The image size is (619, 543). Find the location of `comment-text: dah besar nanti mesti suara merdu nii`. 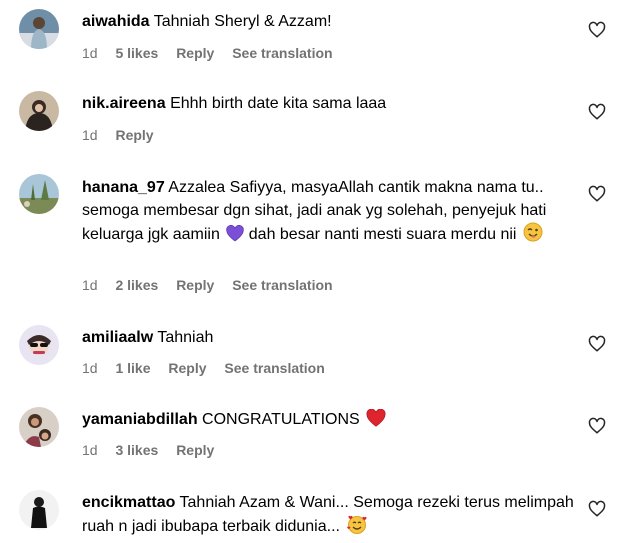

comment-text: dah besar nanti mesti suara merdu nii is located at coordinates (382, 234).